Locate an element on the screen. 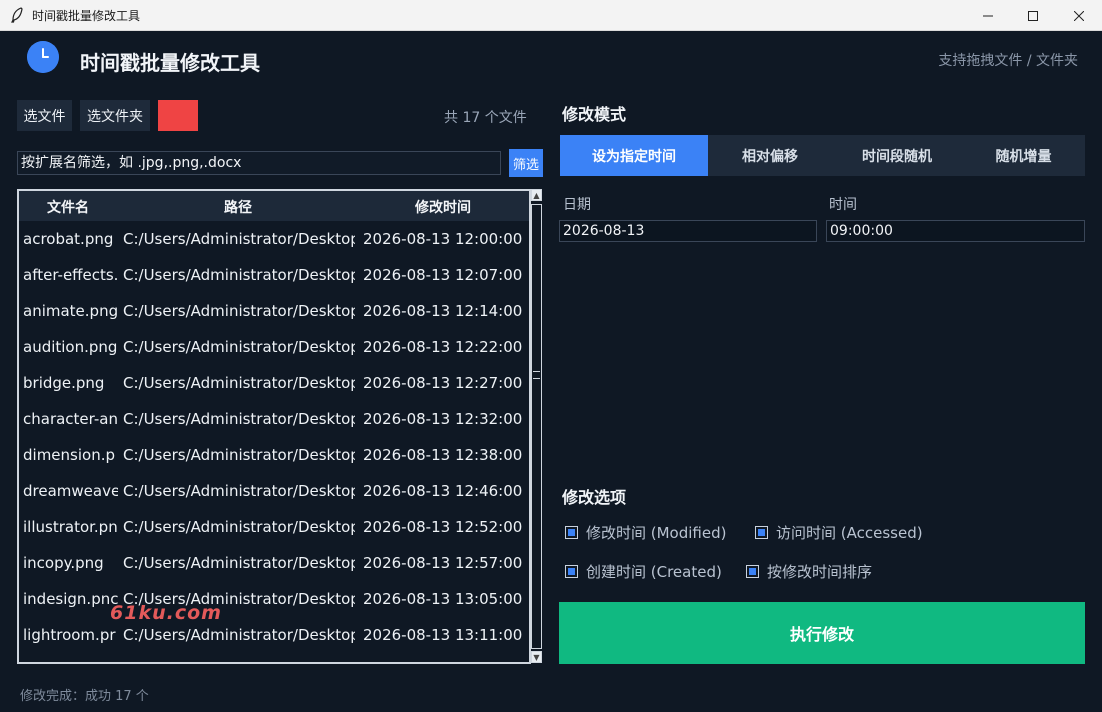 This screenshot has width=1102, height=712. column-header-name: 文件名 is located at coordinates (68, 207).